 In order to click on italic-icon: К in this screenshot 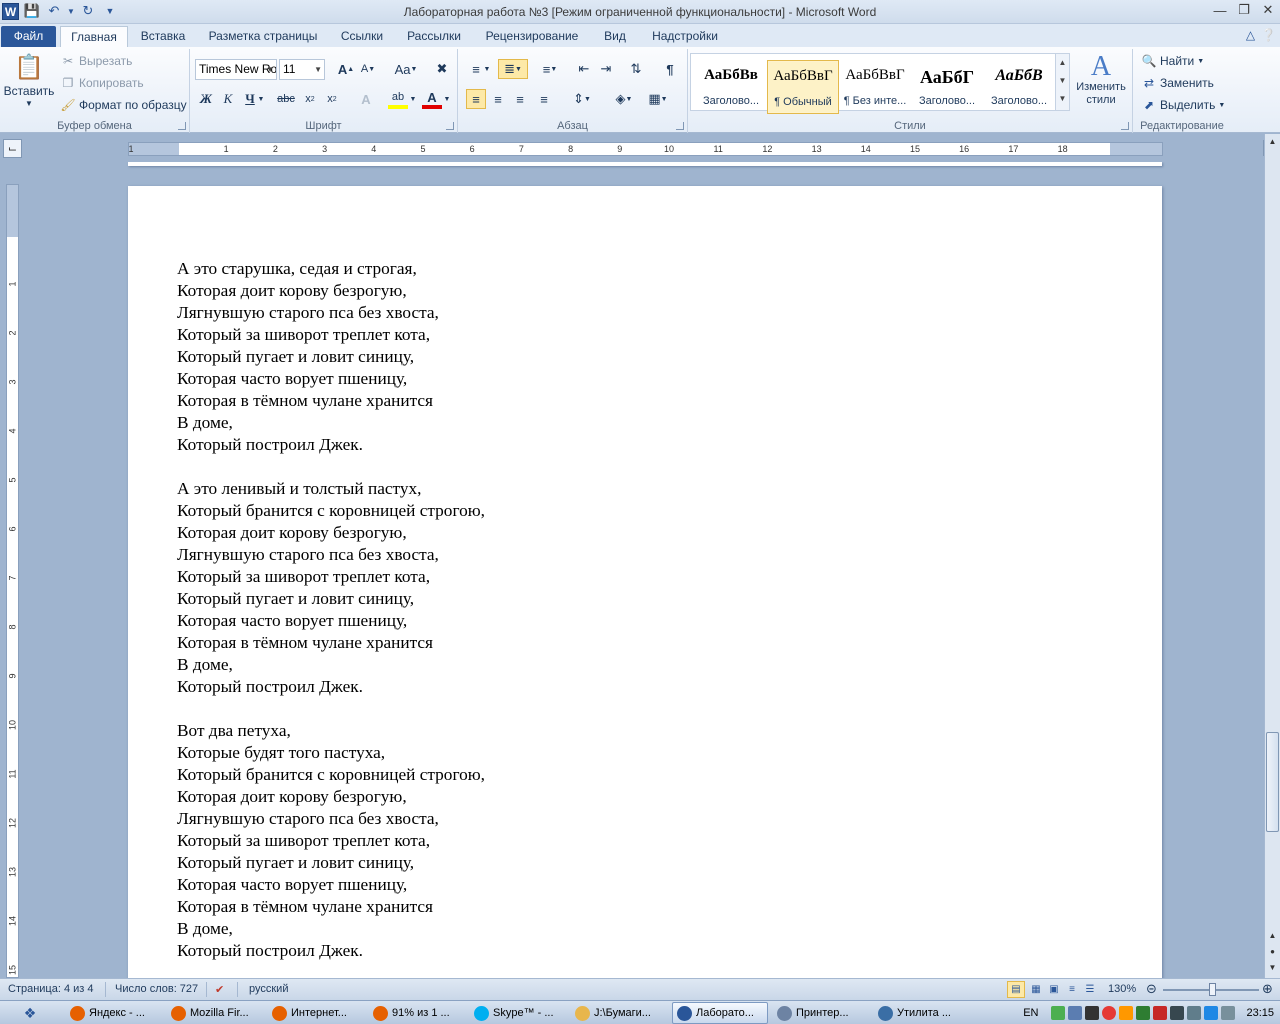, I will do `click(228, 99)`.